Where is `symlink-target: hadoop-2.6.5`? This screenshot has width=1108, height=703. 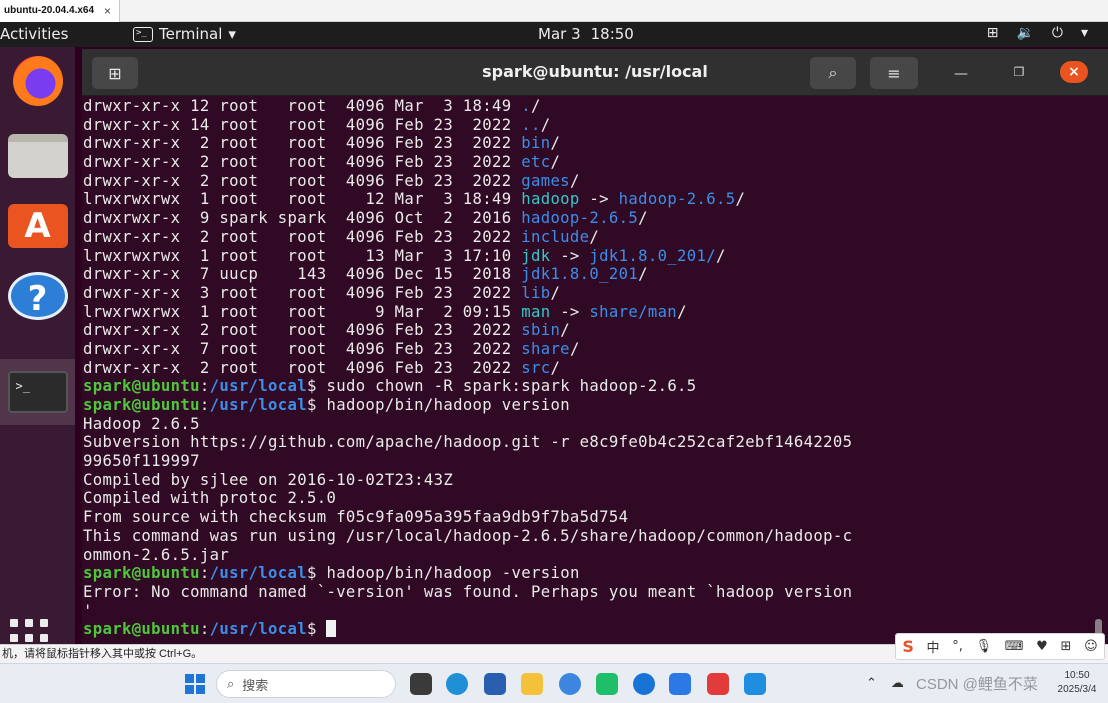 symlink-target: hadoop-2.6.5 is located at coordinates (677, 199).